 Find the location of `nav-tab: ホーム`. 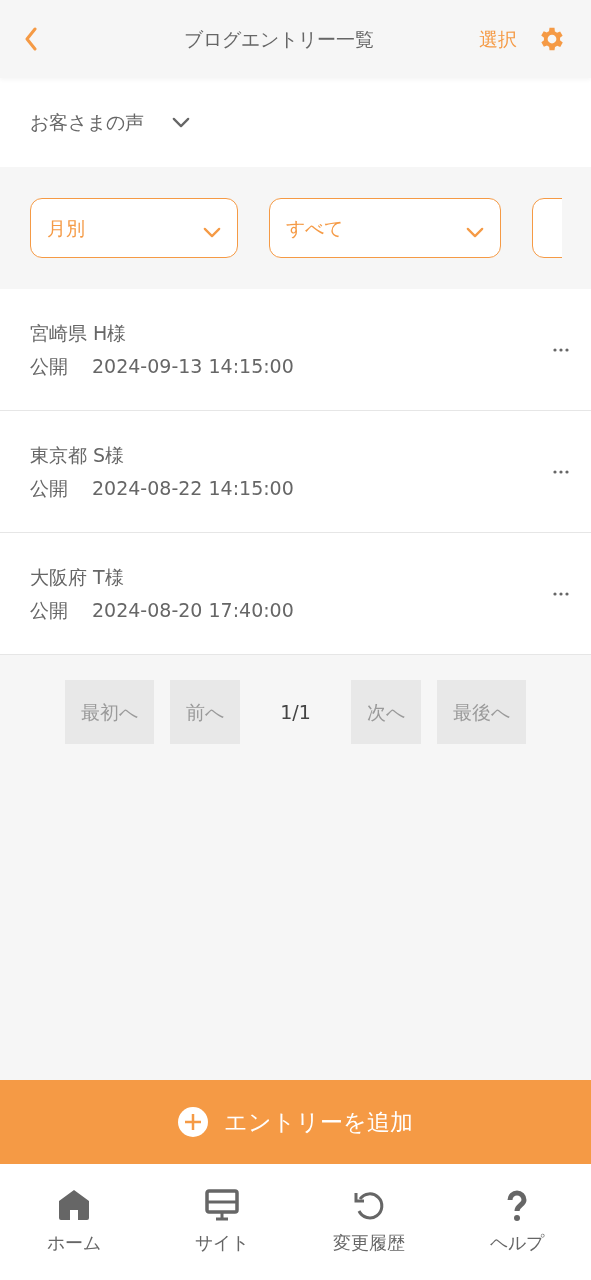

nav-tab: ホーム is located at coordinates (74, 1222).